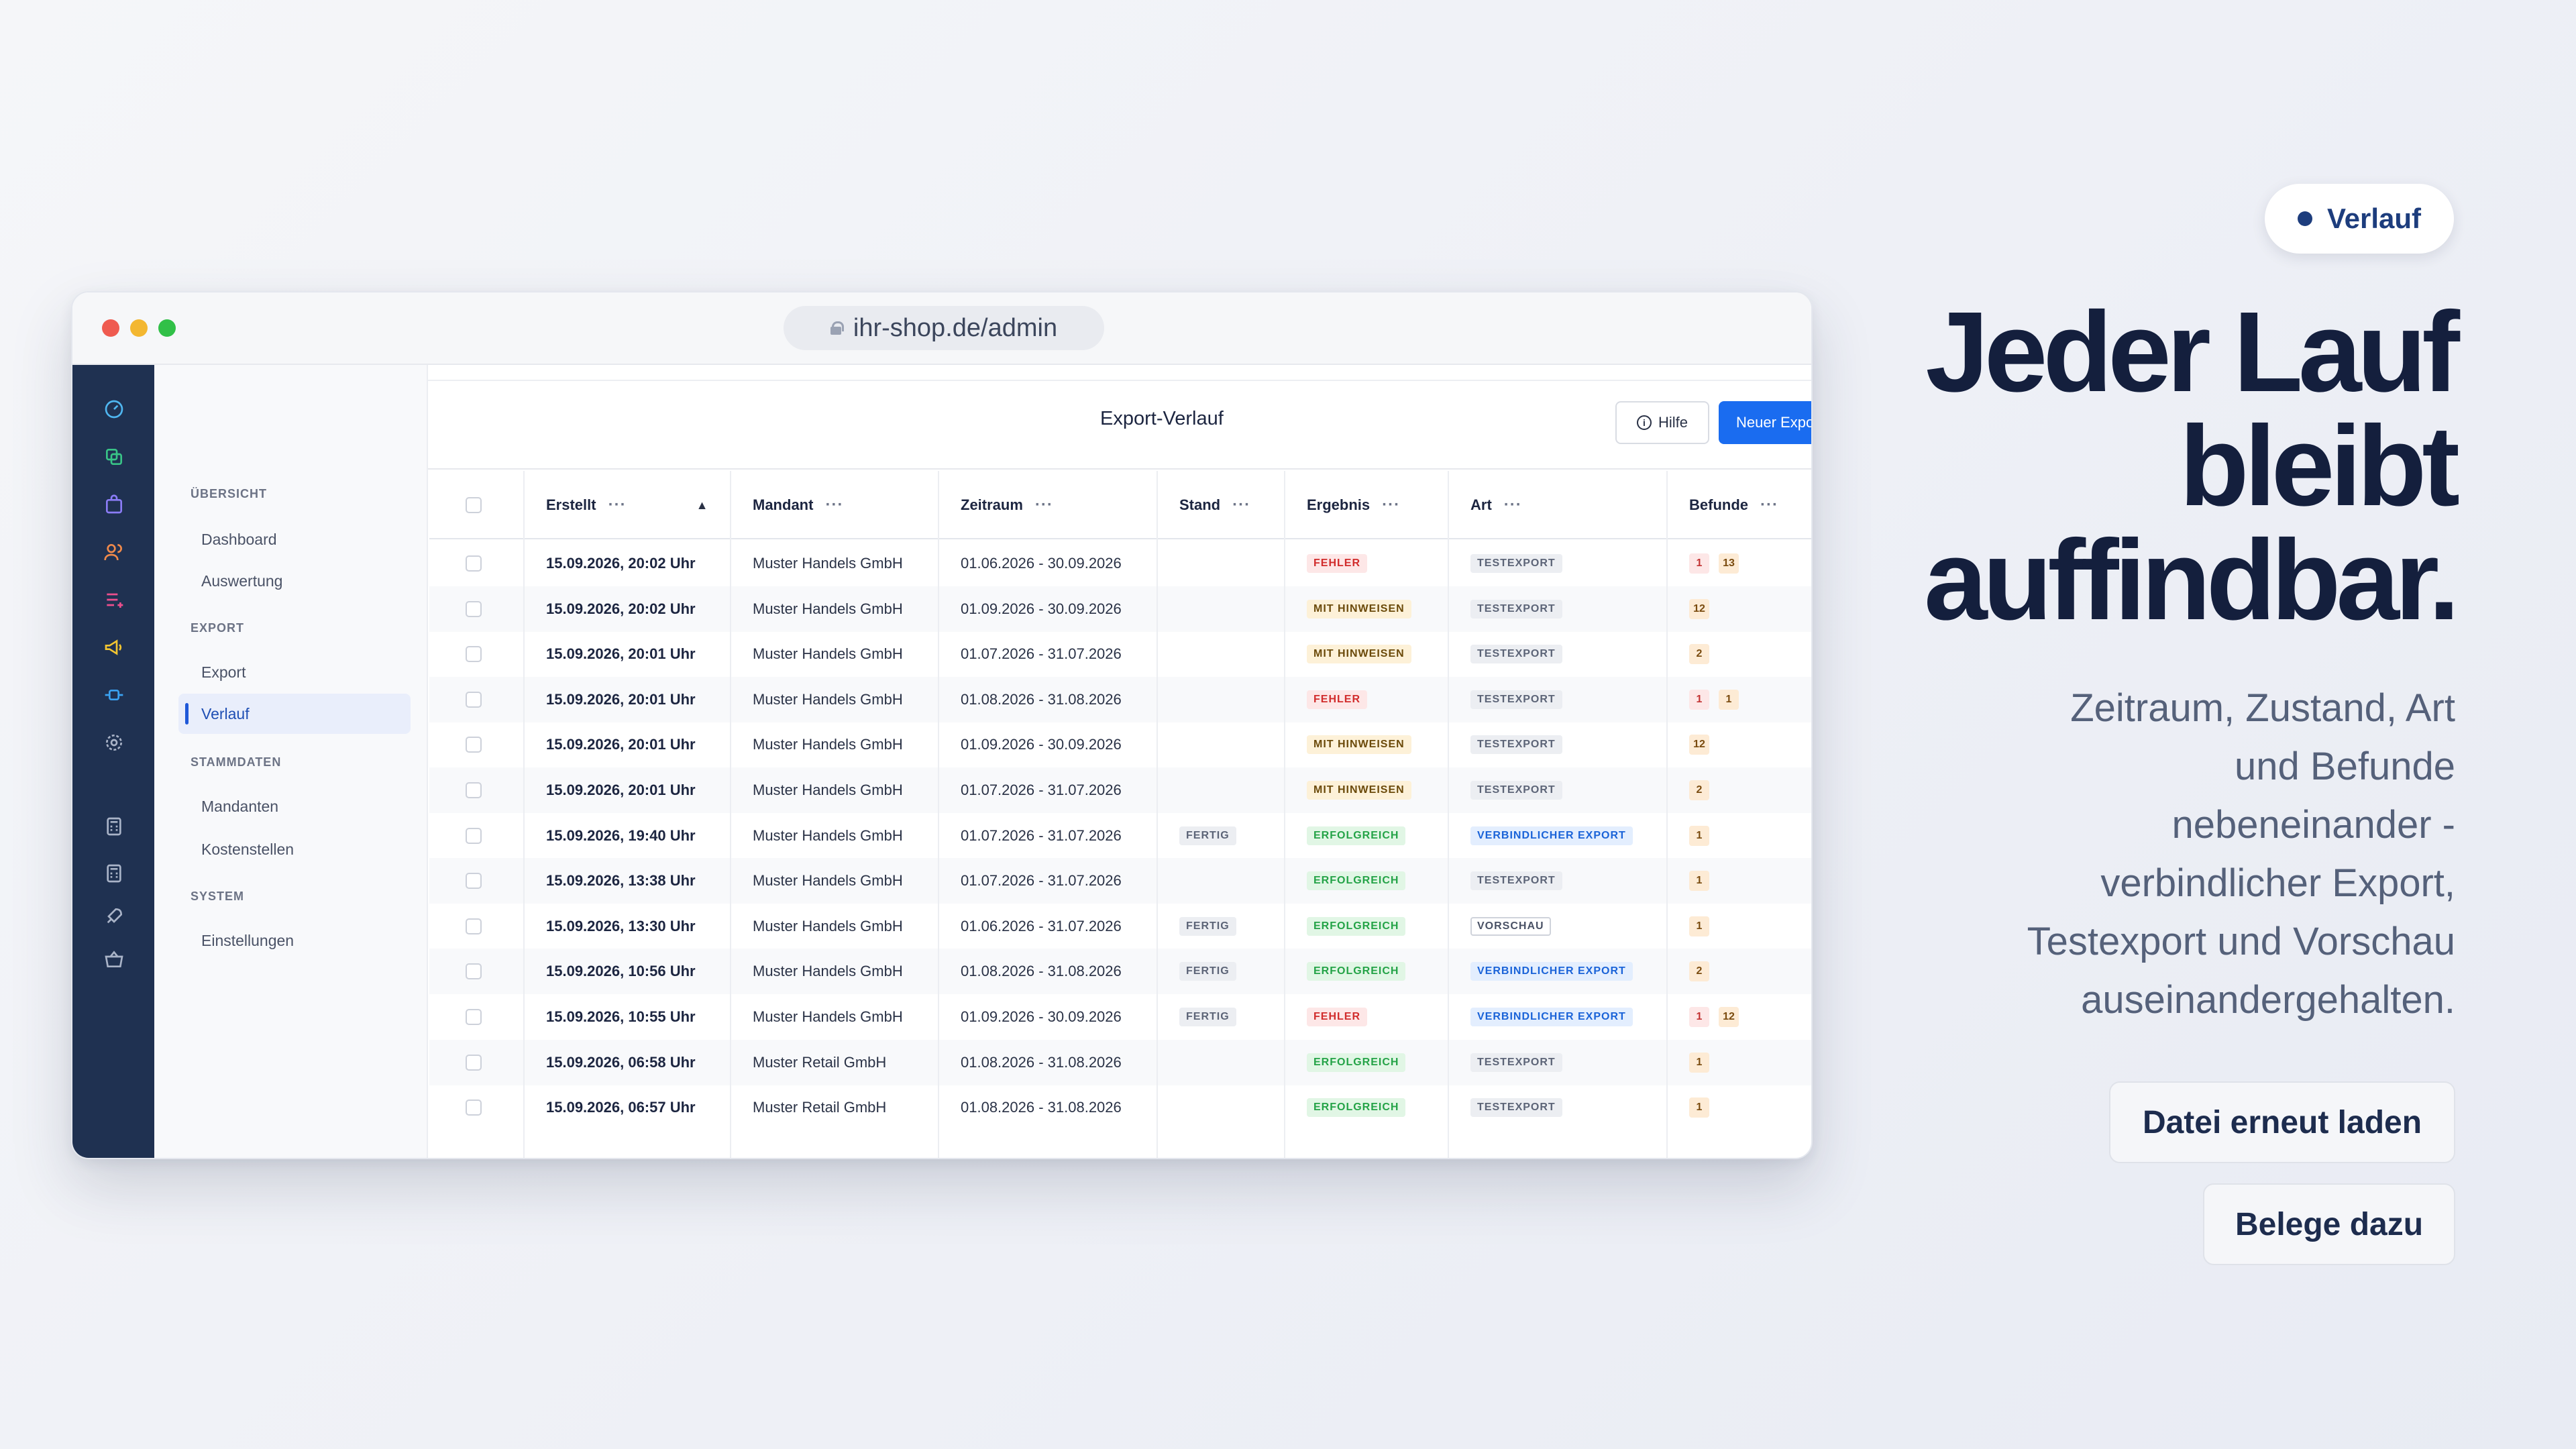 The width and height of the screenshot is (2576, 1449). I want to click on column-label: Mandant, so click(783, 504).